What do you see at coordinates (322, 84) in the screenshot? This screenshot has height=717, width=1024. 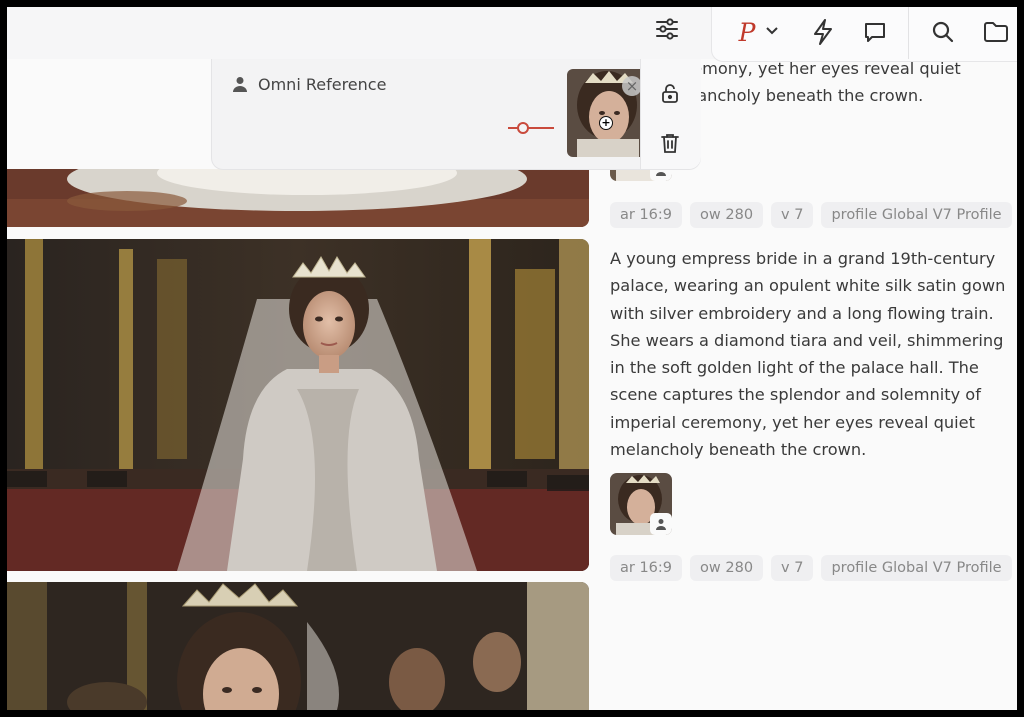 I see `omni-reference-title: Omni Reference` at bounding box center [322, 84].